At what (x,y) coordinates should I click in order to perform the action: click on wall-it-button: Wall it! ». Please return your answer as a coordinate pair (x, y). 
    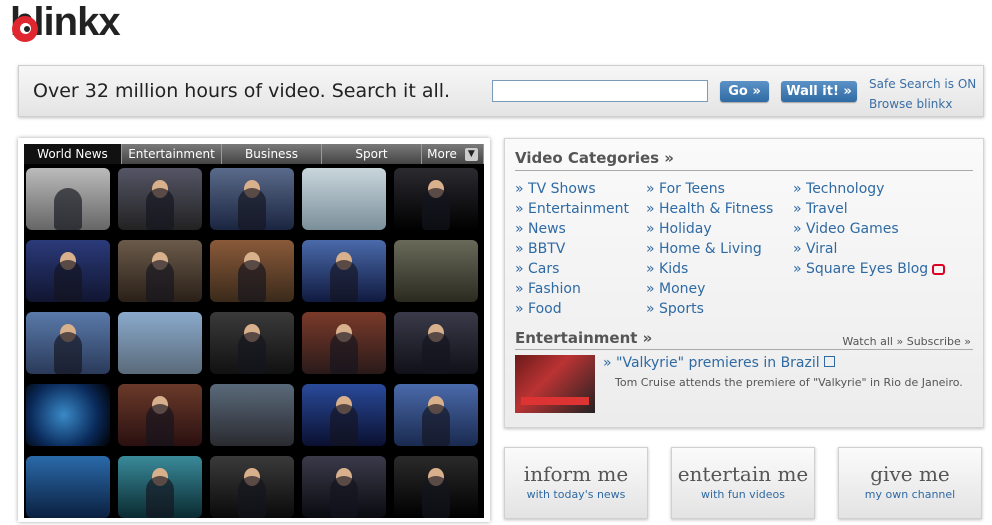
    Looking at the image, I should click on (819, 91).